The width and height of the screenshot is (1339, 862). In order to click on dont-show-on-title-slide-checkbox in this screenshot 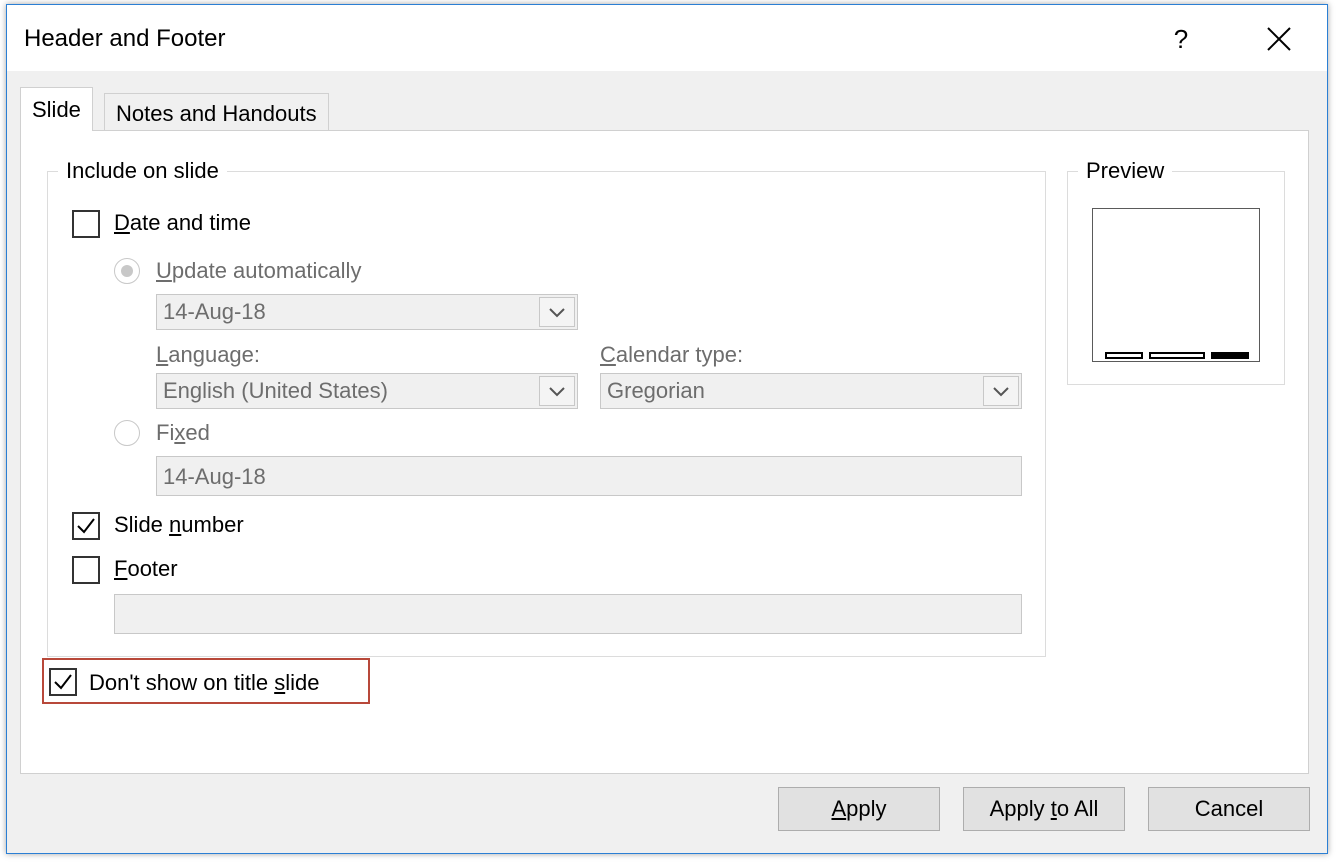, I will do `click(63, 682)`.